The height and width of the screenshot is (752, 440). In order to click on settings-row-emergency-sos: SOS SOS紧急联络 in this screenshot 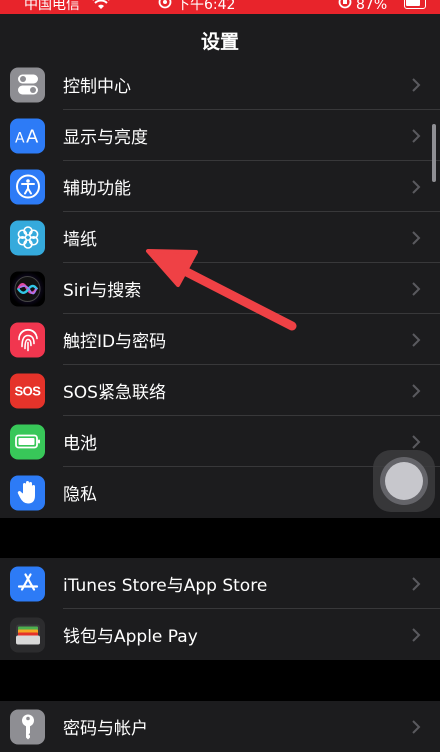, I will do `click(220, 390)`.